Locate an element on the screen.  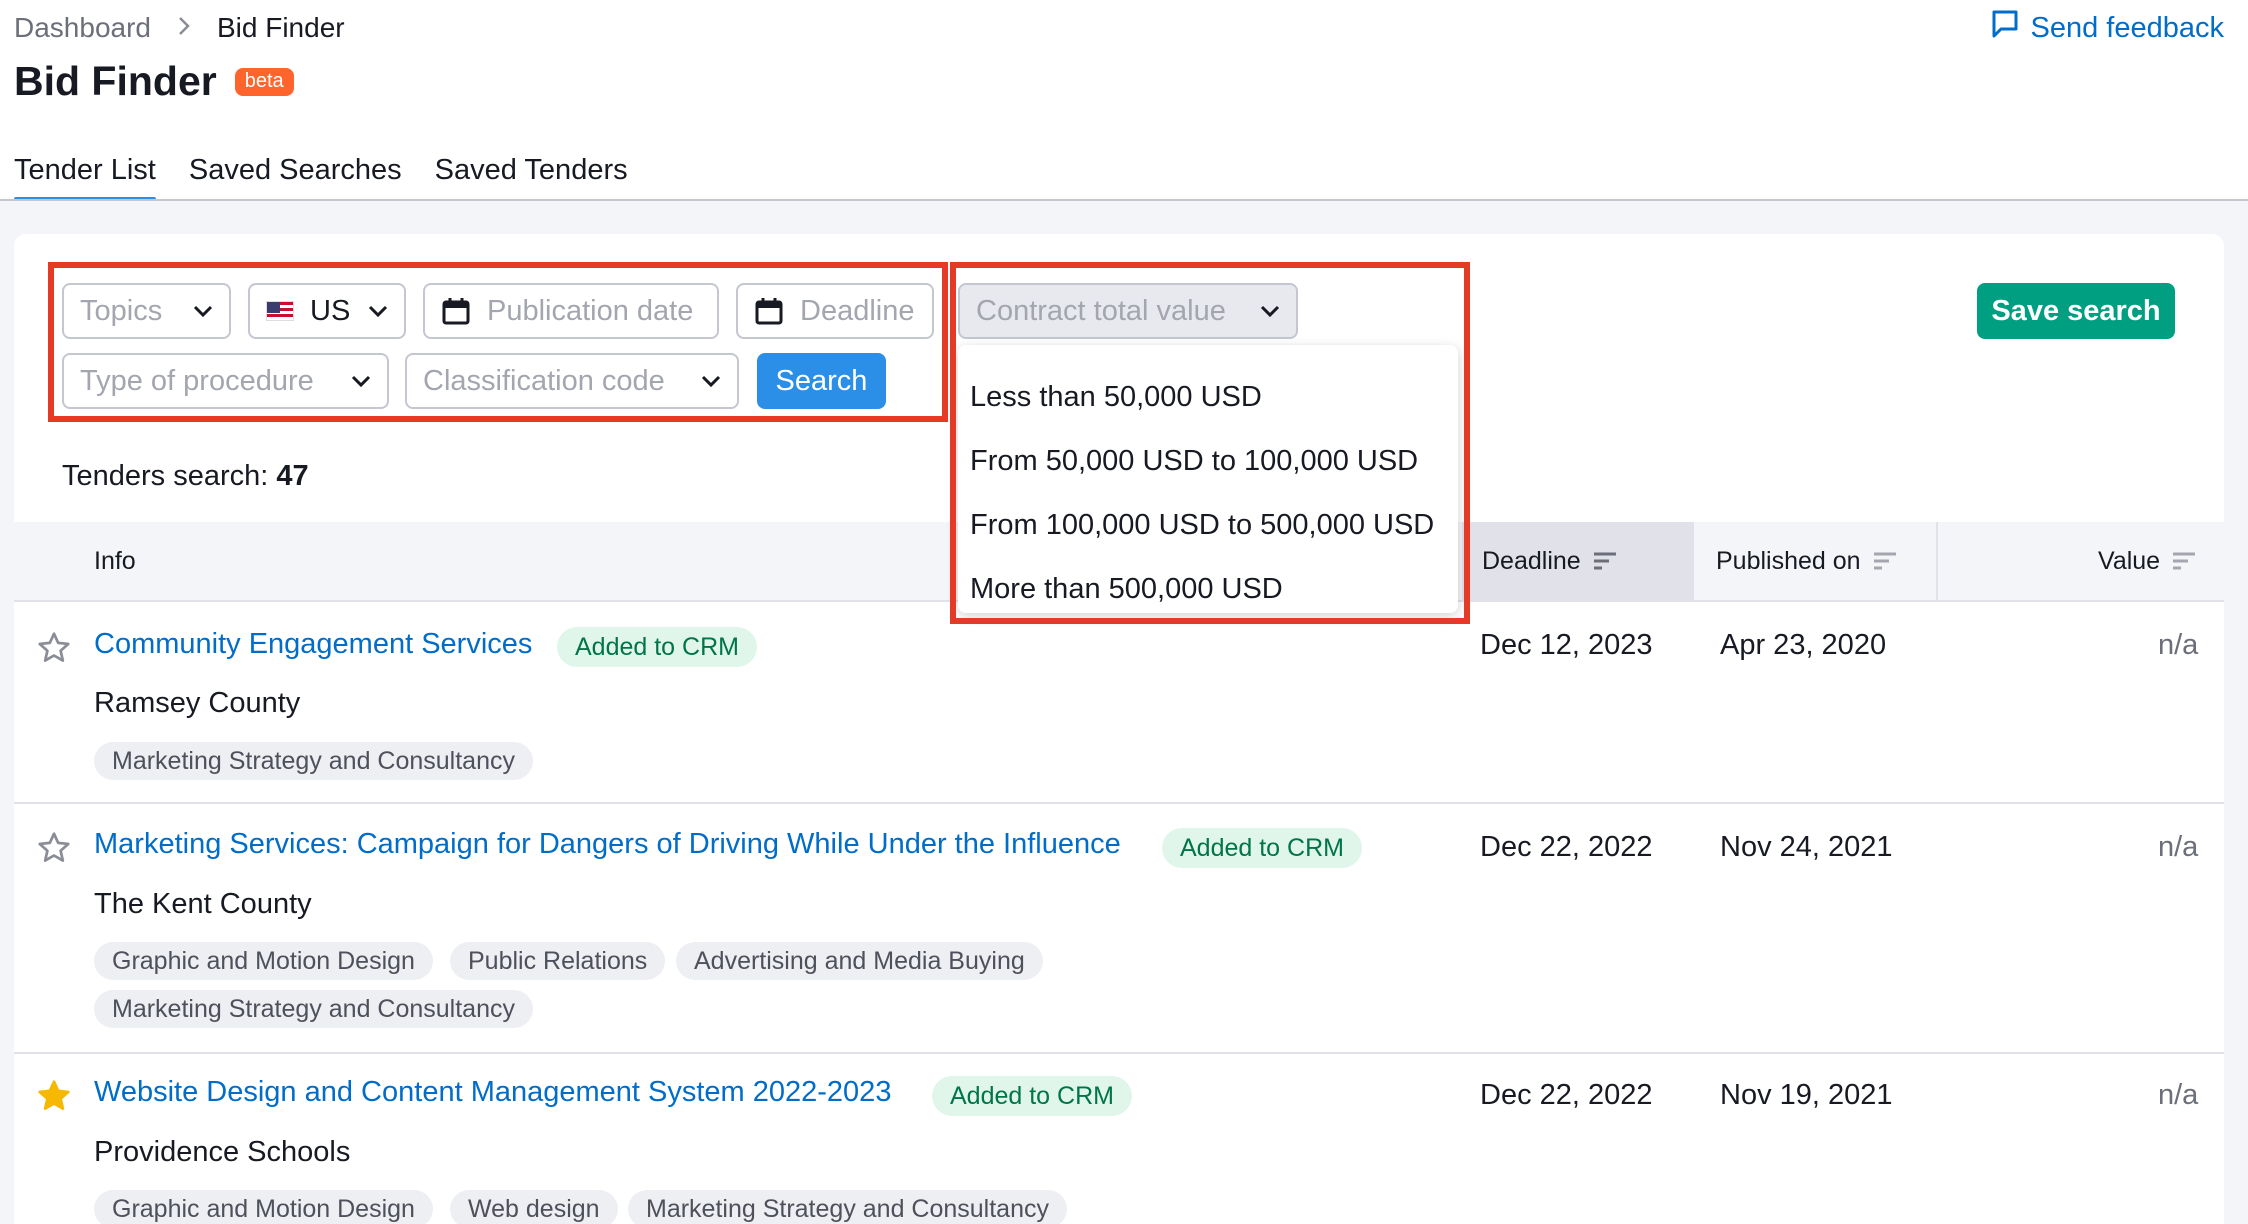
contract-value-select: Contract total value is located at coordinates (1128, 311).